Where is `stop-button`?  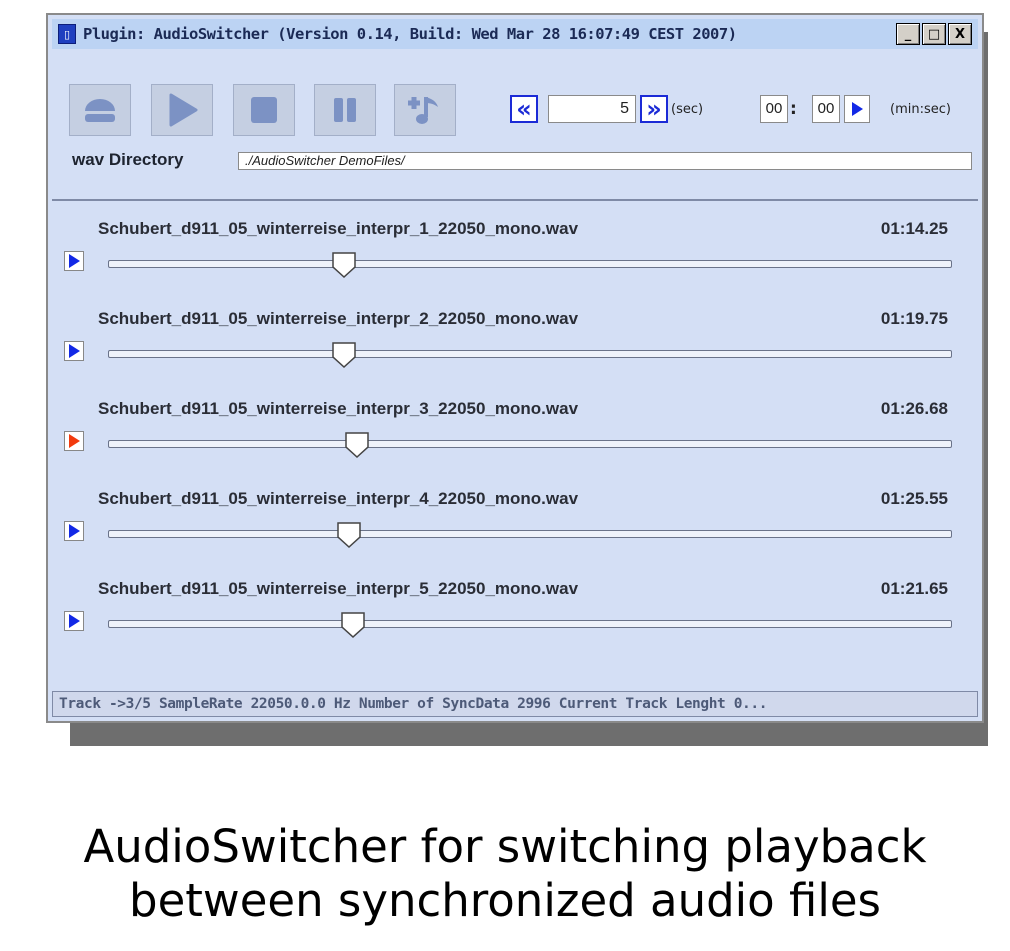 stop-button is located at coordinates (264, 110).